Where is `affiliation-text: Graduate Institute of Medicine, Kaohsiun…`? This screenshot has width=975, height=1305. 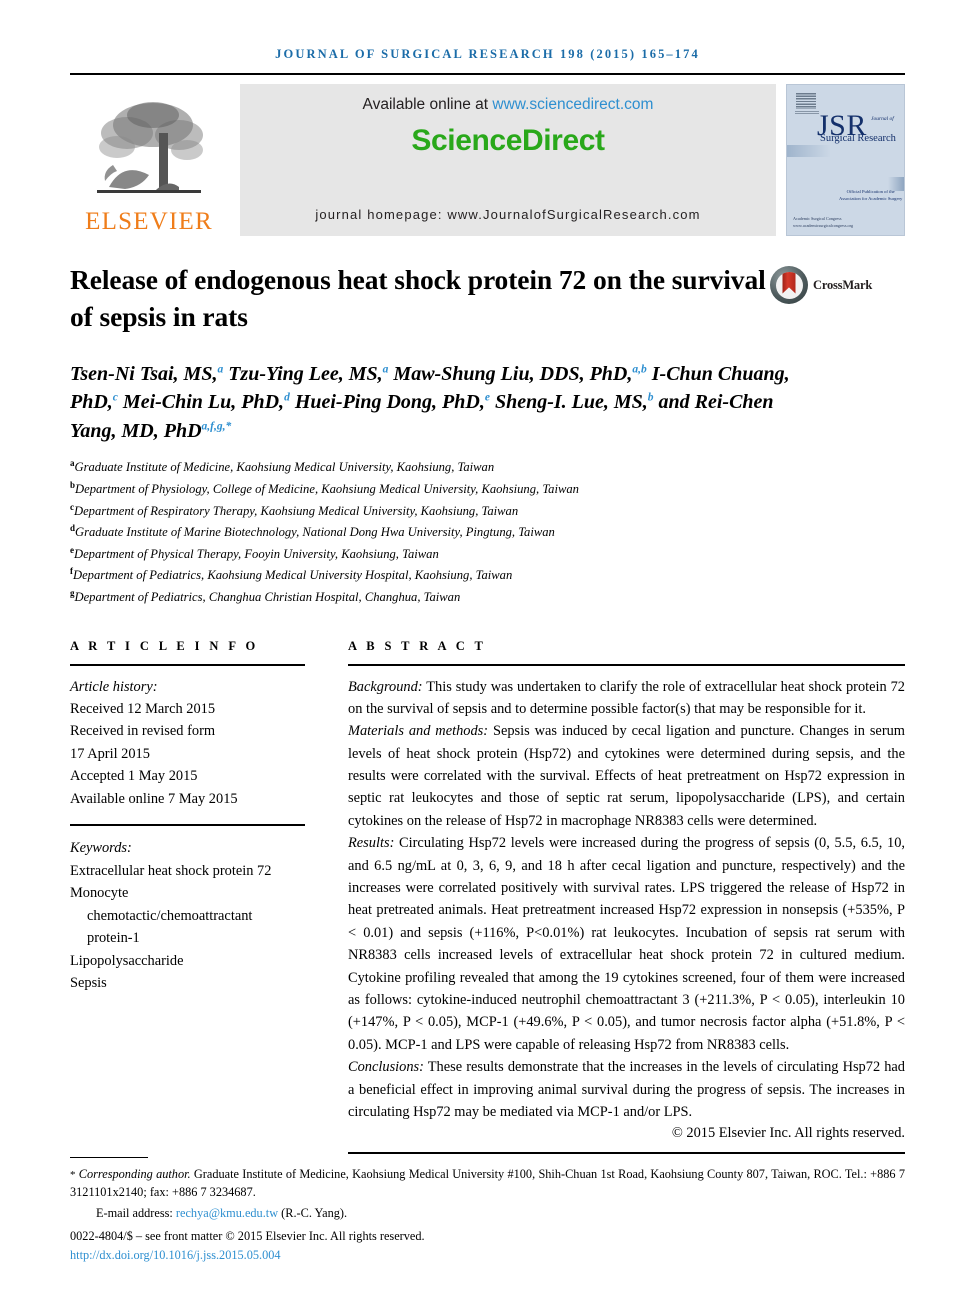
affiliation-text: Graduate Institute of Medicine, Kaohsiun… is located at coordinates (284, 467).